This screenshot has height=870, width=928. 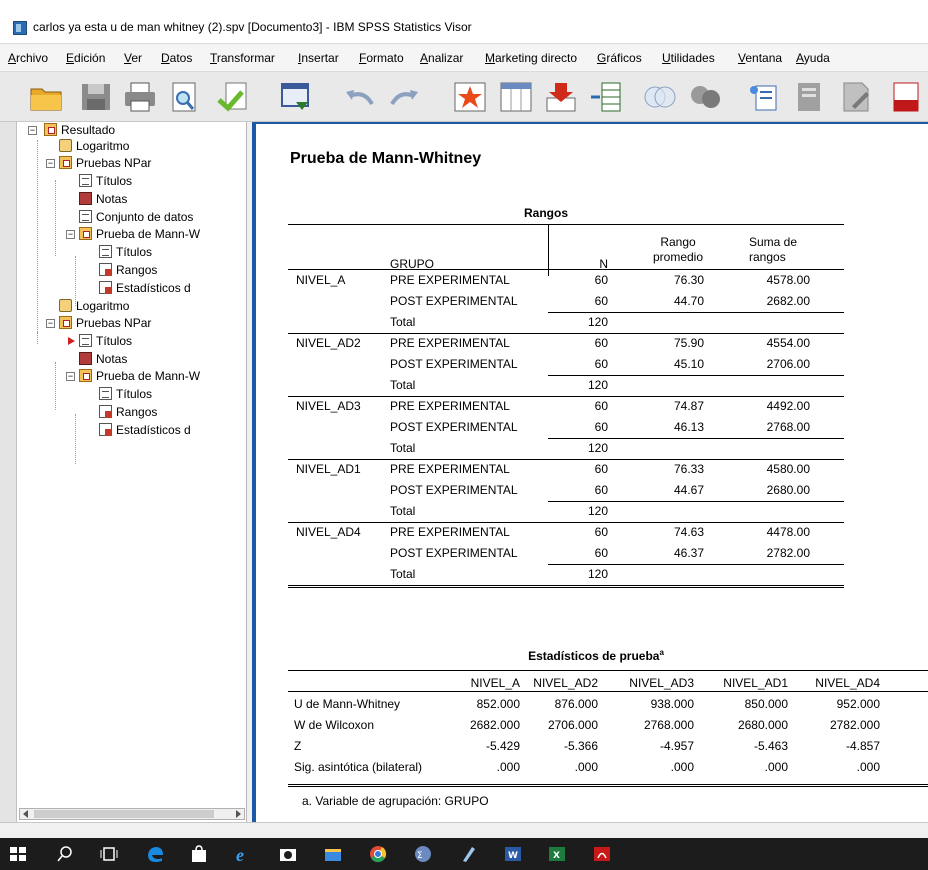 What do you see at coordinates (109, 854) in the screenshot?
I see `task-view-icon` at bounding box center [109, 854].